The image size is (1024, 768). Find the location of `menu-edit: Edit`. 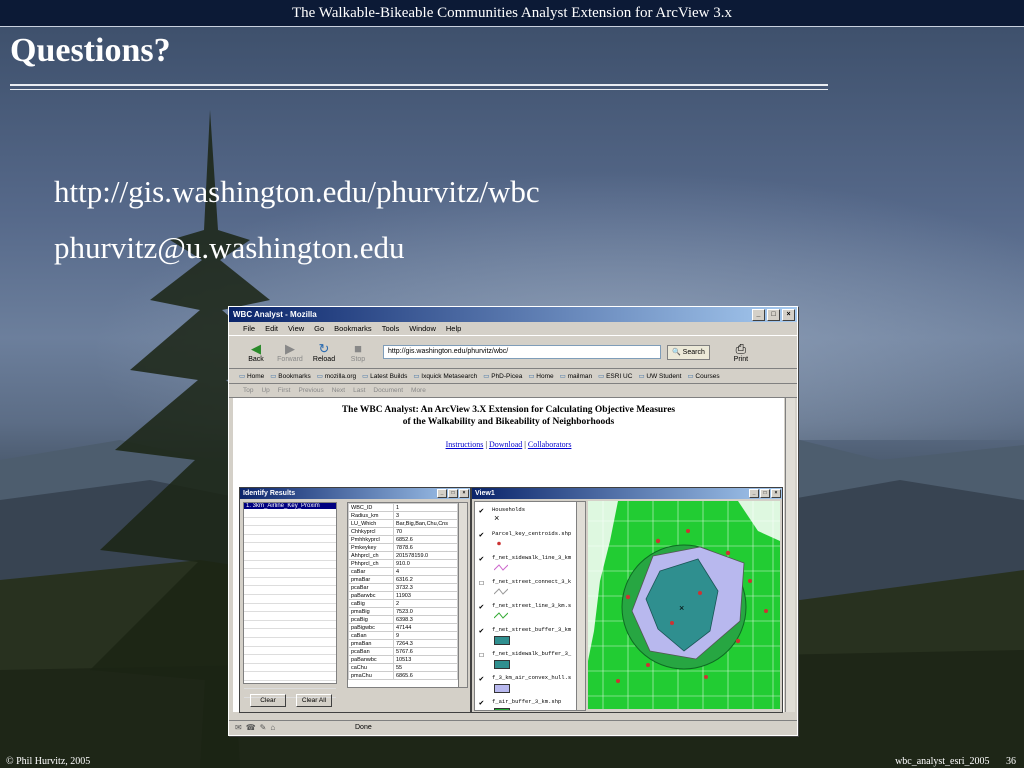

menu-edit: Edit is located at coordinates (271, 328).